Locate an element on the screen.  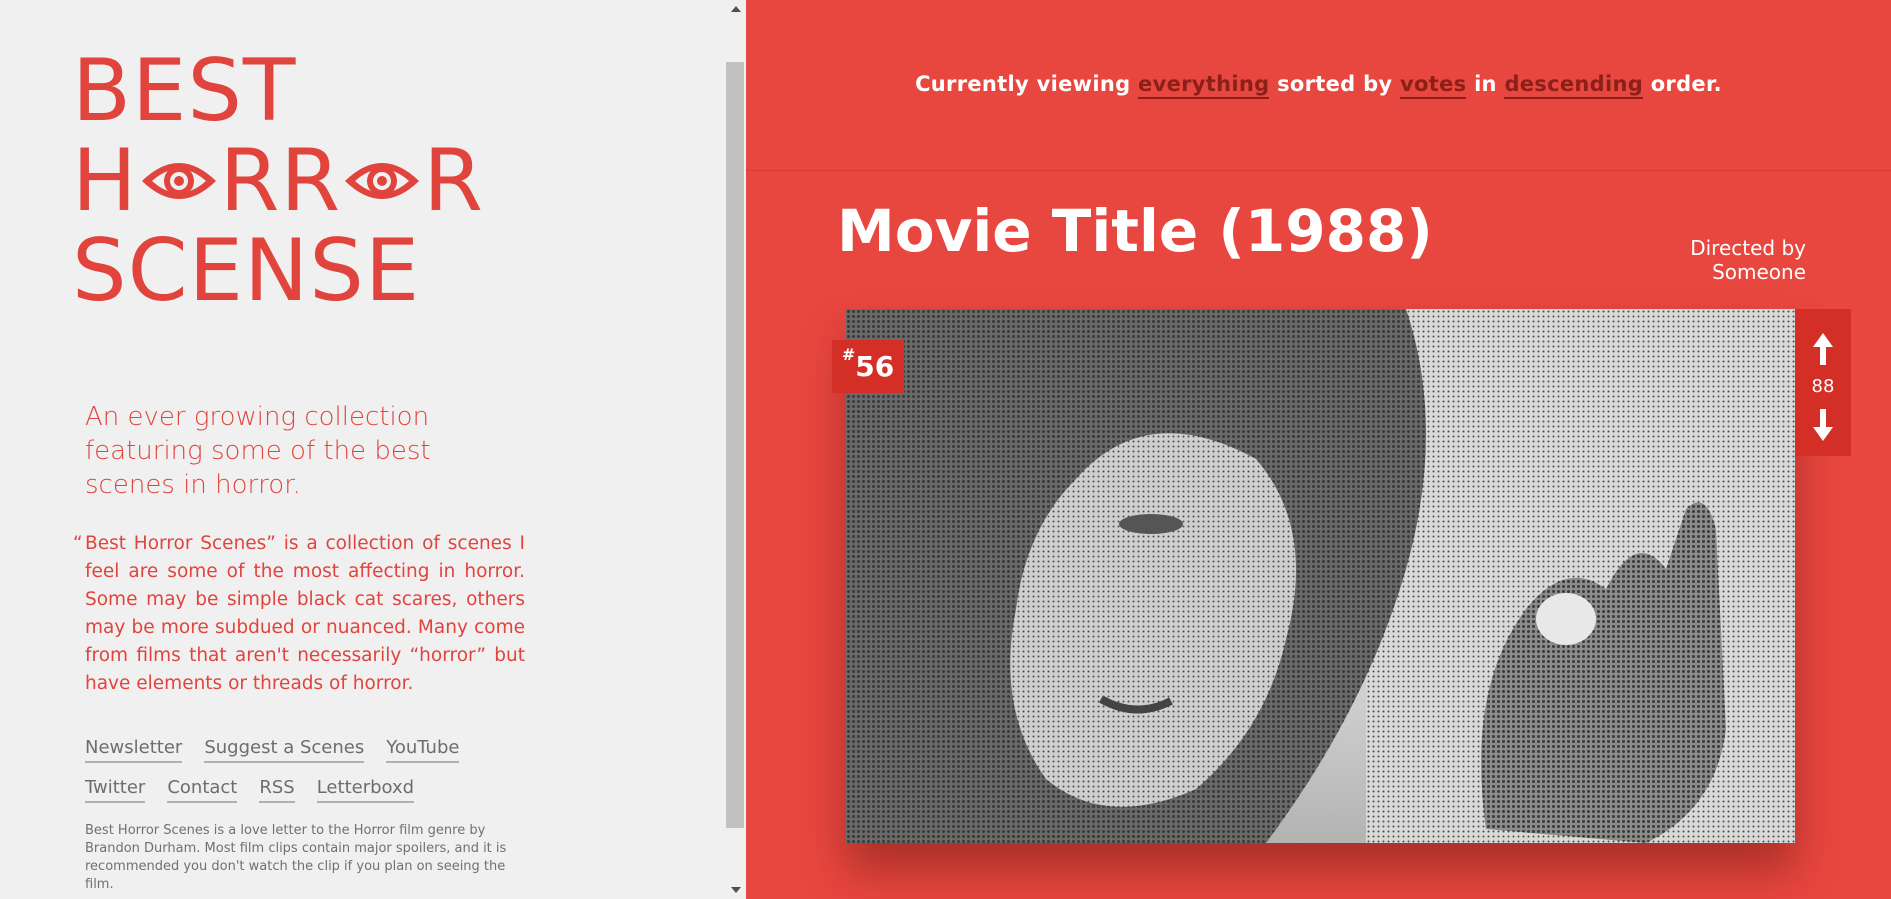
in-text: in is located at coordinates (1485, 84).